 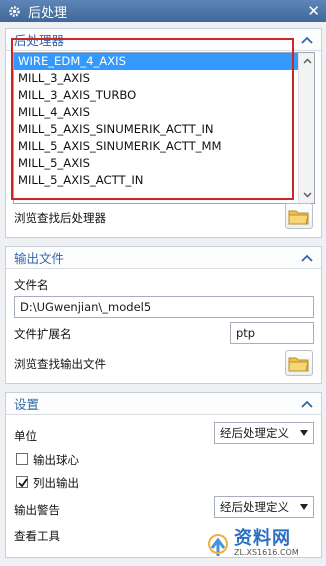 I want to click on list-scrollbar, so click(x=306, y=128).